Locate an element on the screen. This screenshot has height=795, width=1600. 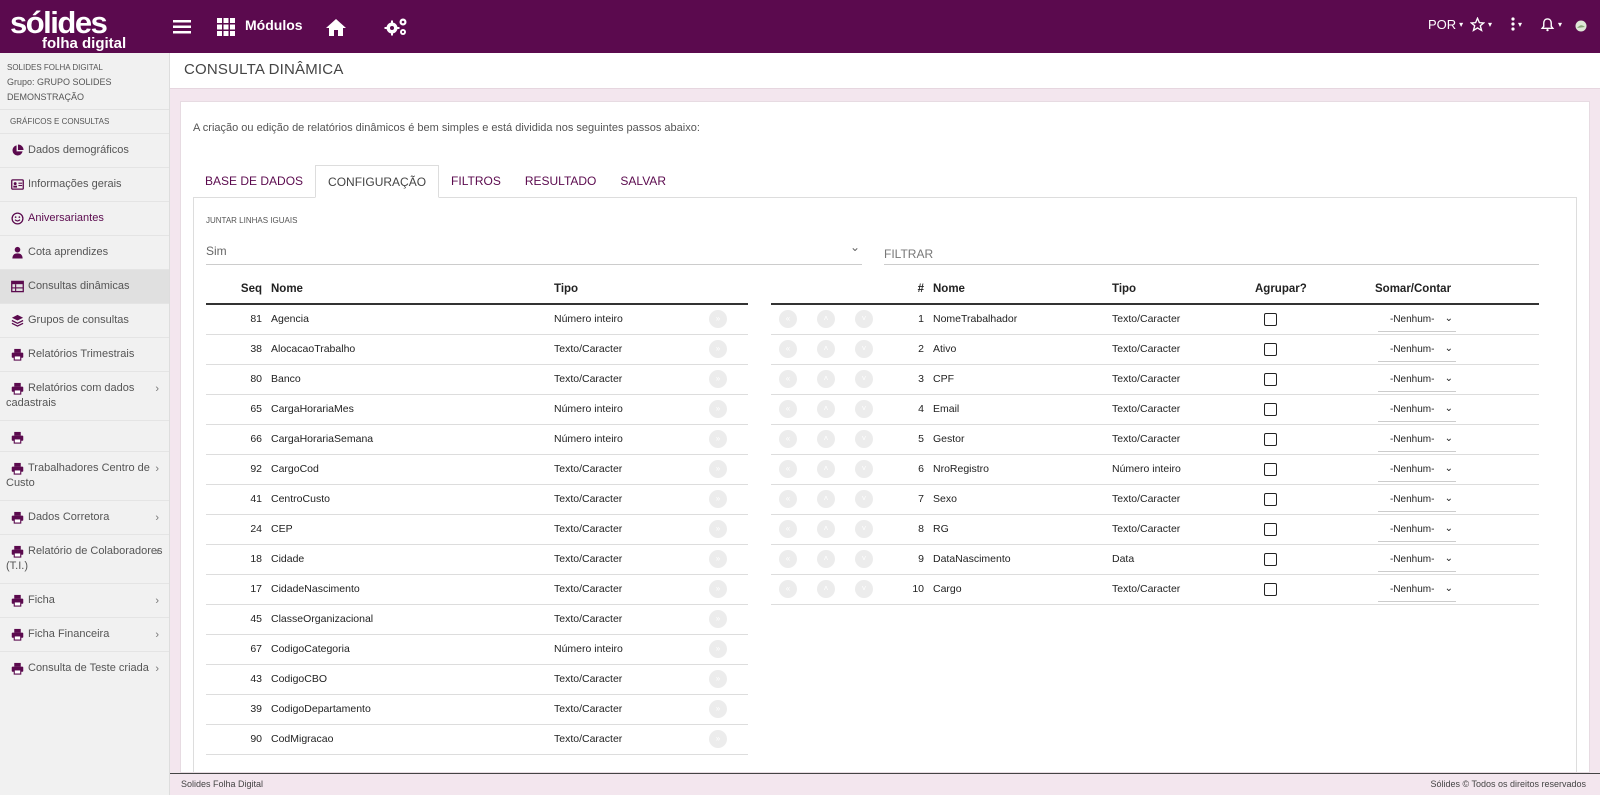
sidebar-item-informacoes-gerais: Informações gerais is located at coordinates (84, 184).